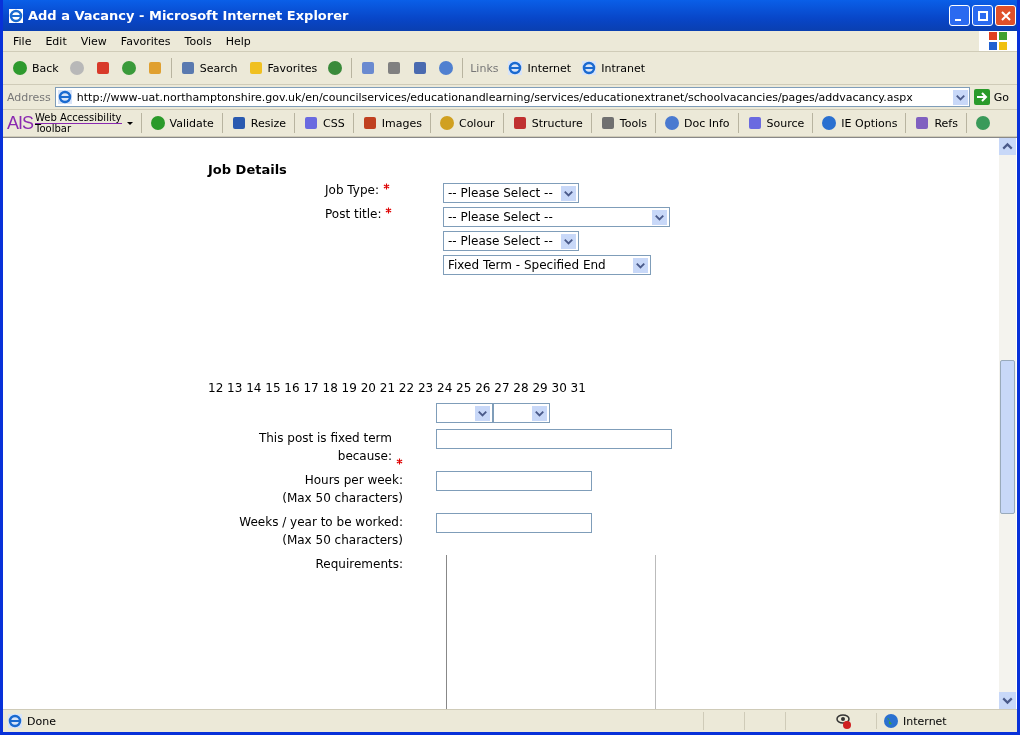  Describe the element at coordinates (466, 123) in the screenshot. I see `toolbar-button: Colour` at that location.